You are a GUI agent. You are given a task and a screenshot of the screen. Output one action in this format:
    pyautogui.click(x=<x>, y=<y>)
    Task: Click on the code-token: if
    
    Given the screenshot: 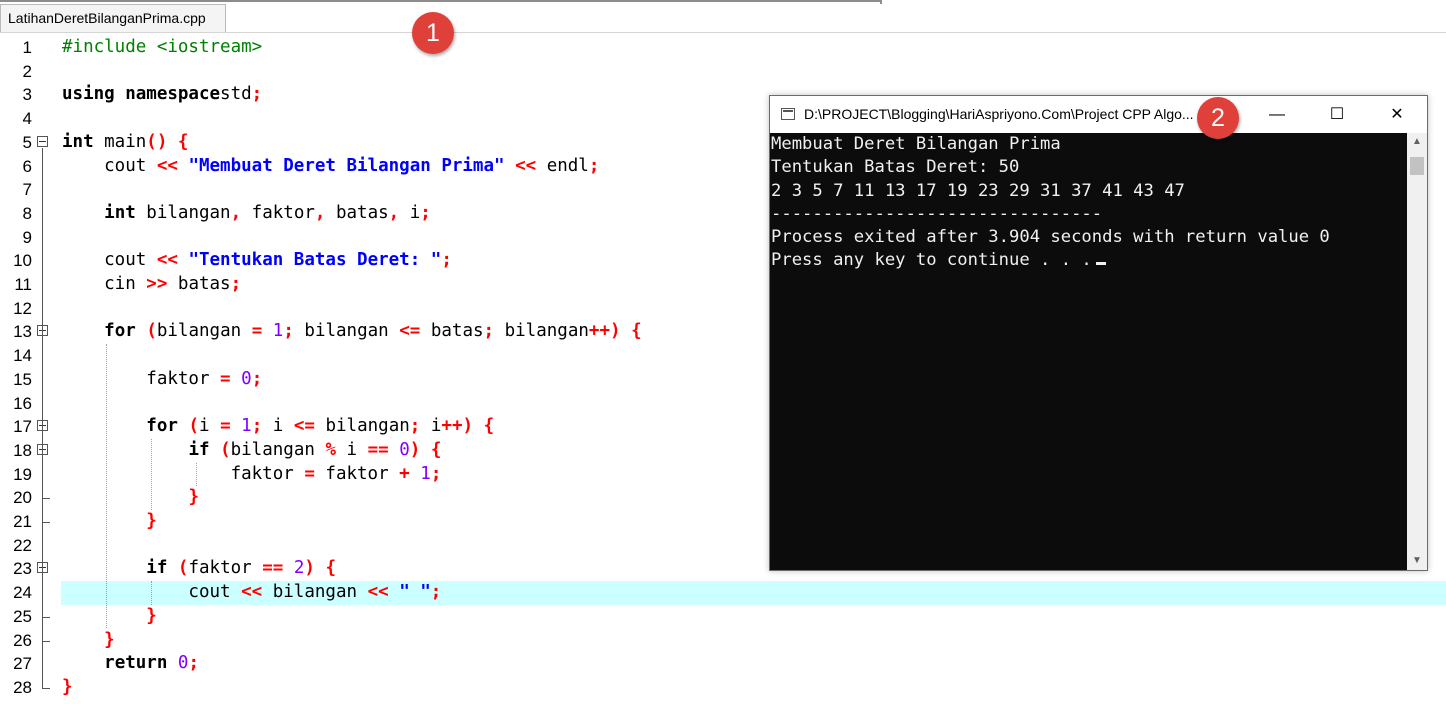 What is the action you would take?
    pyautogui.click(x=199, y=449)
    